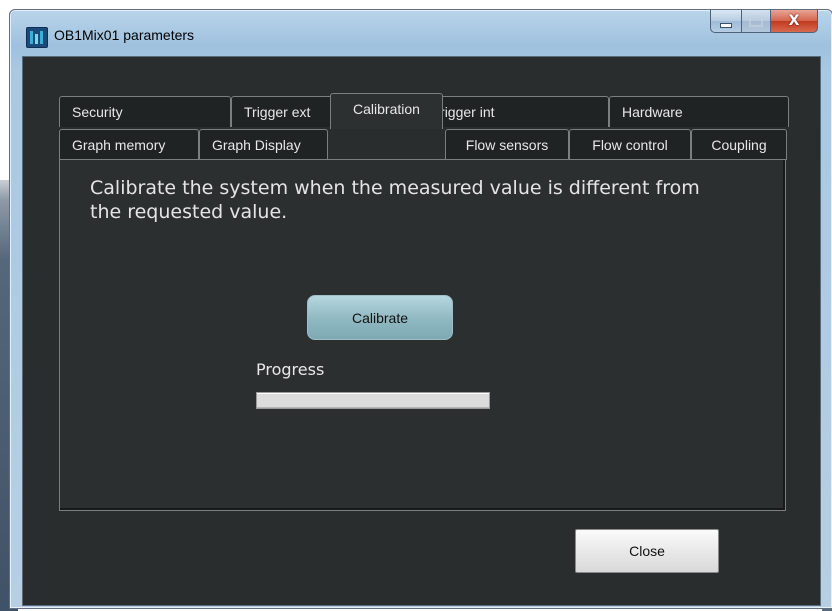 This screenshot has height=611, width=832. I want to click on tab-flow-control: Flow control, so click(630, 144).